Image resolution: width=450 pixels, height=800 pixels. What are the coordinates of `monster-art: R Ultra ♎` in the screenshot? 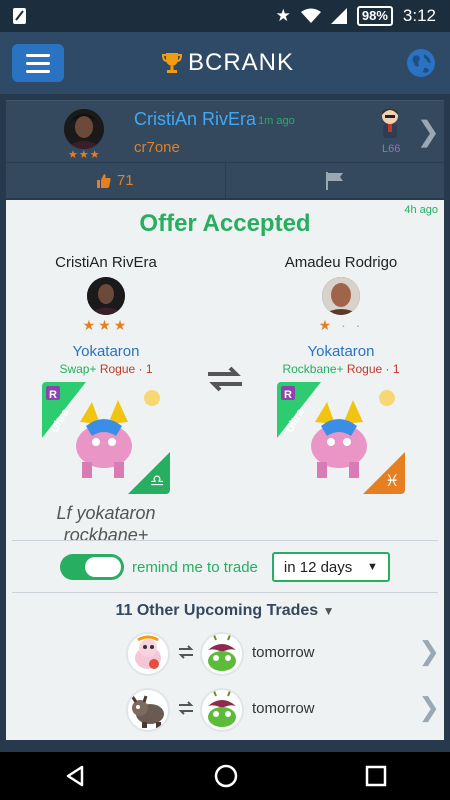 It's located at (106, 438).